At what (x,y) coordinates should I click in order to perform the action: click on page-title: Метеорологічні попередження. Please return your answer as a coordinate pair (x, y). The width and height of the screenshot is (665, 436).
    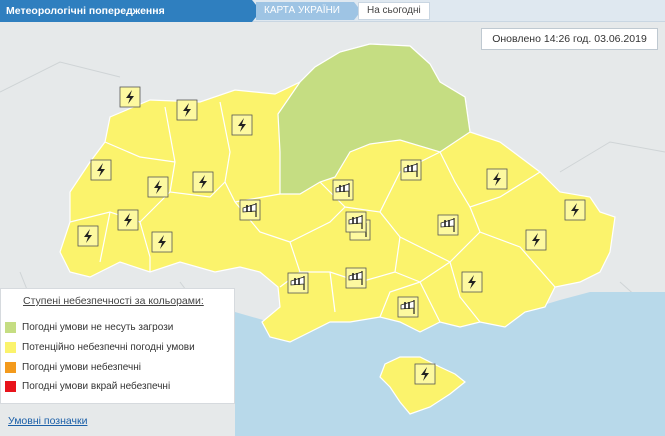
    Looking at the image, I should click on (130, 11).